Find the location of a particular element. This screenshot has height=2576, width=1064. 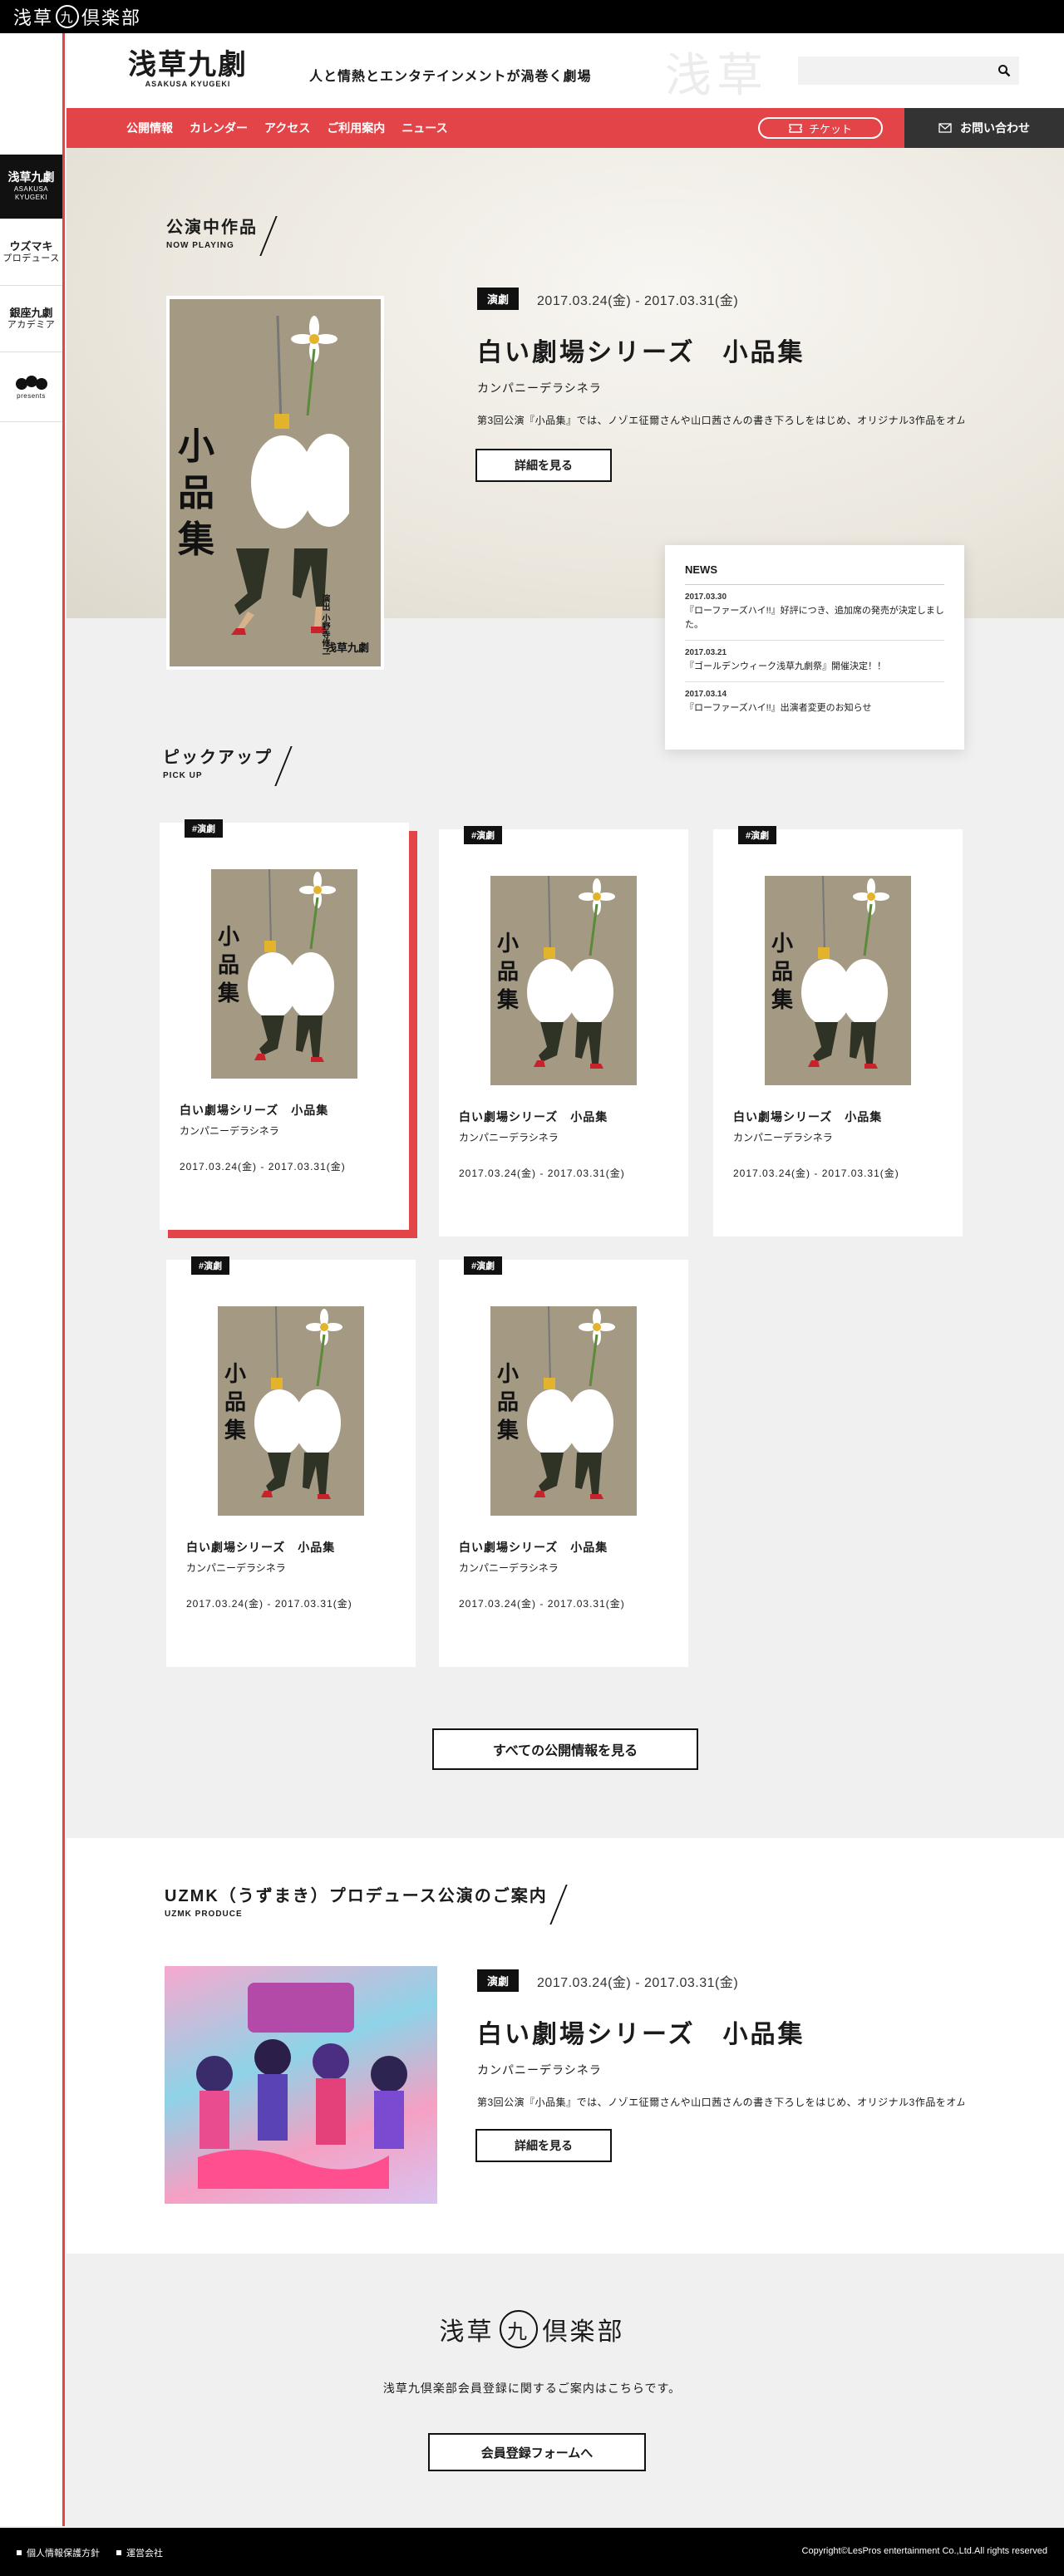

news-heading: NEWS is located at coordinates (814, 574).